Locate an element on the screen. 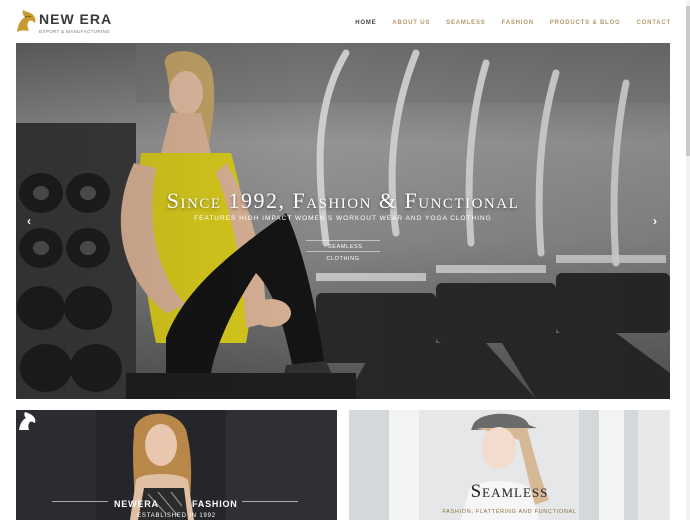  fashion-model-photo is located at coordinates (176, 465).